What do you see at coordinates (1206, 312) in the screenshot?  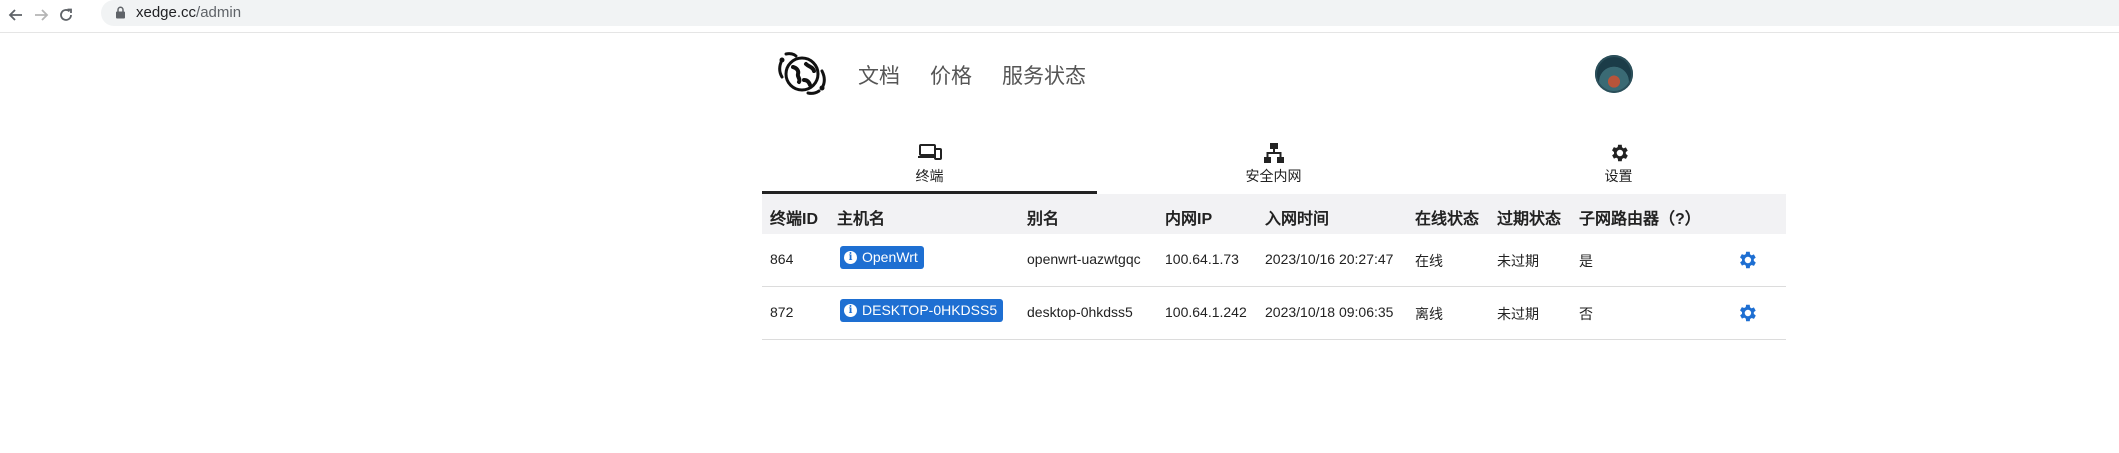 I see `device-ip: 100.64.1.242` at bounding box center [1206, 312].